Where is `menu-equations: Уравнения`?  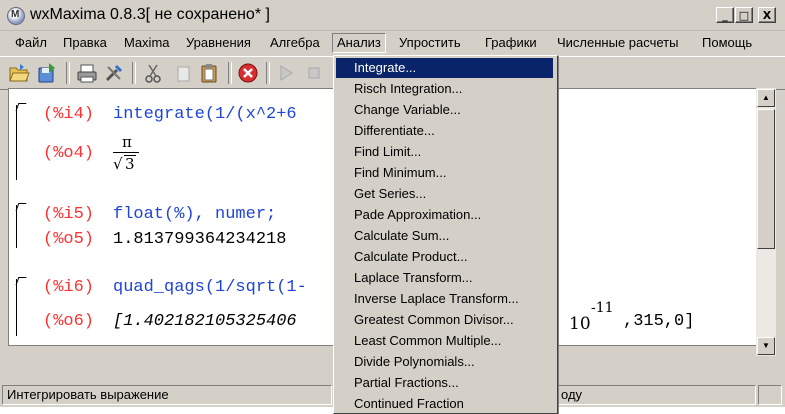 menu-equations: Уравнения is located at coordinates (218, 43).